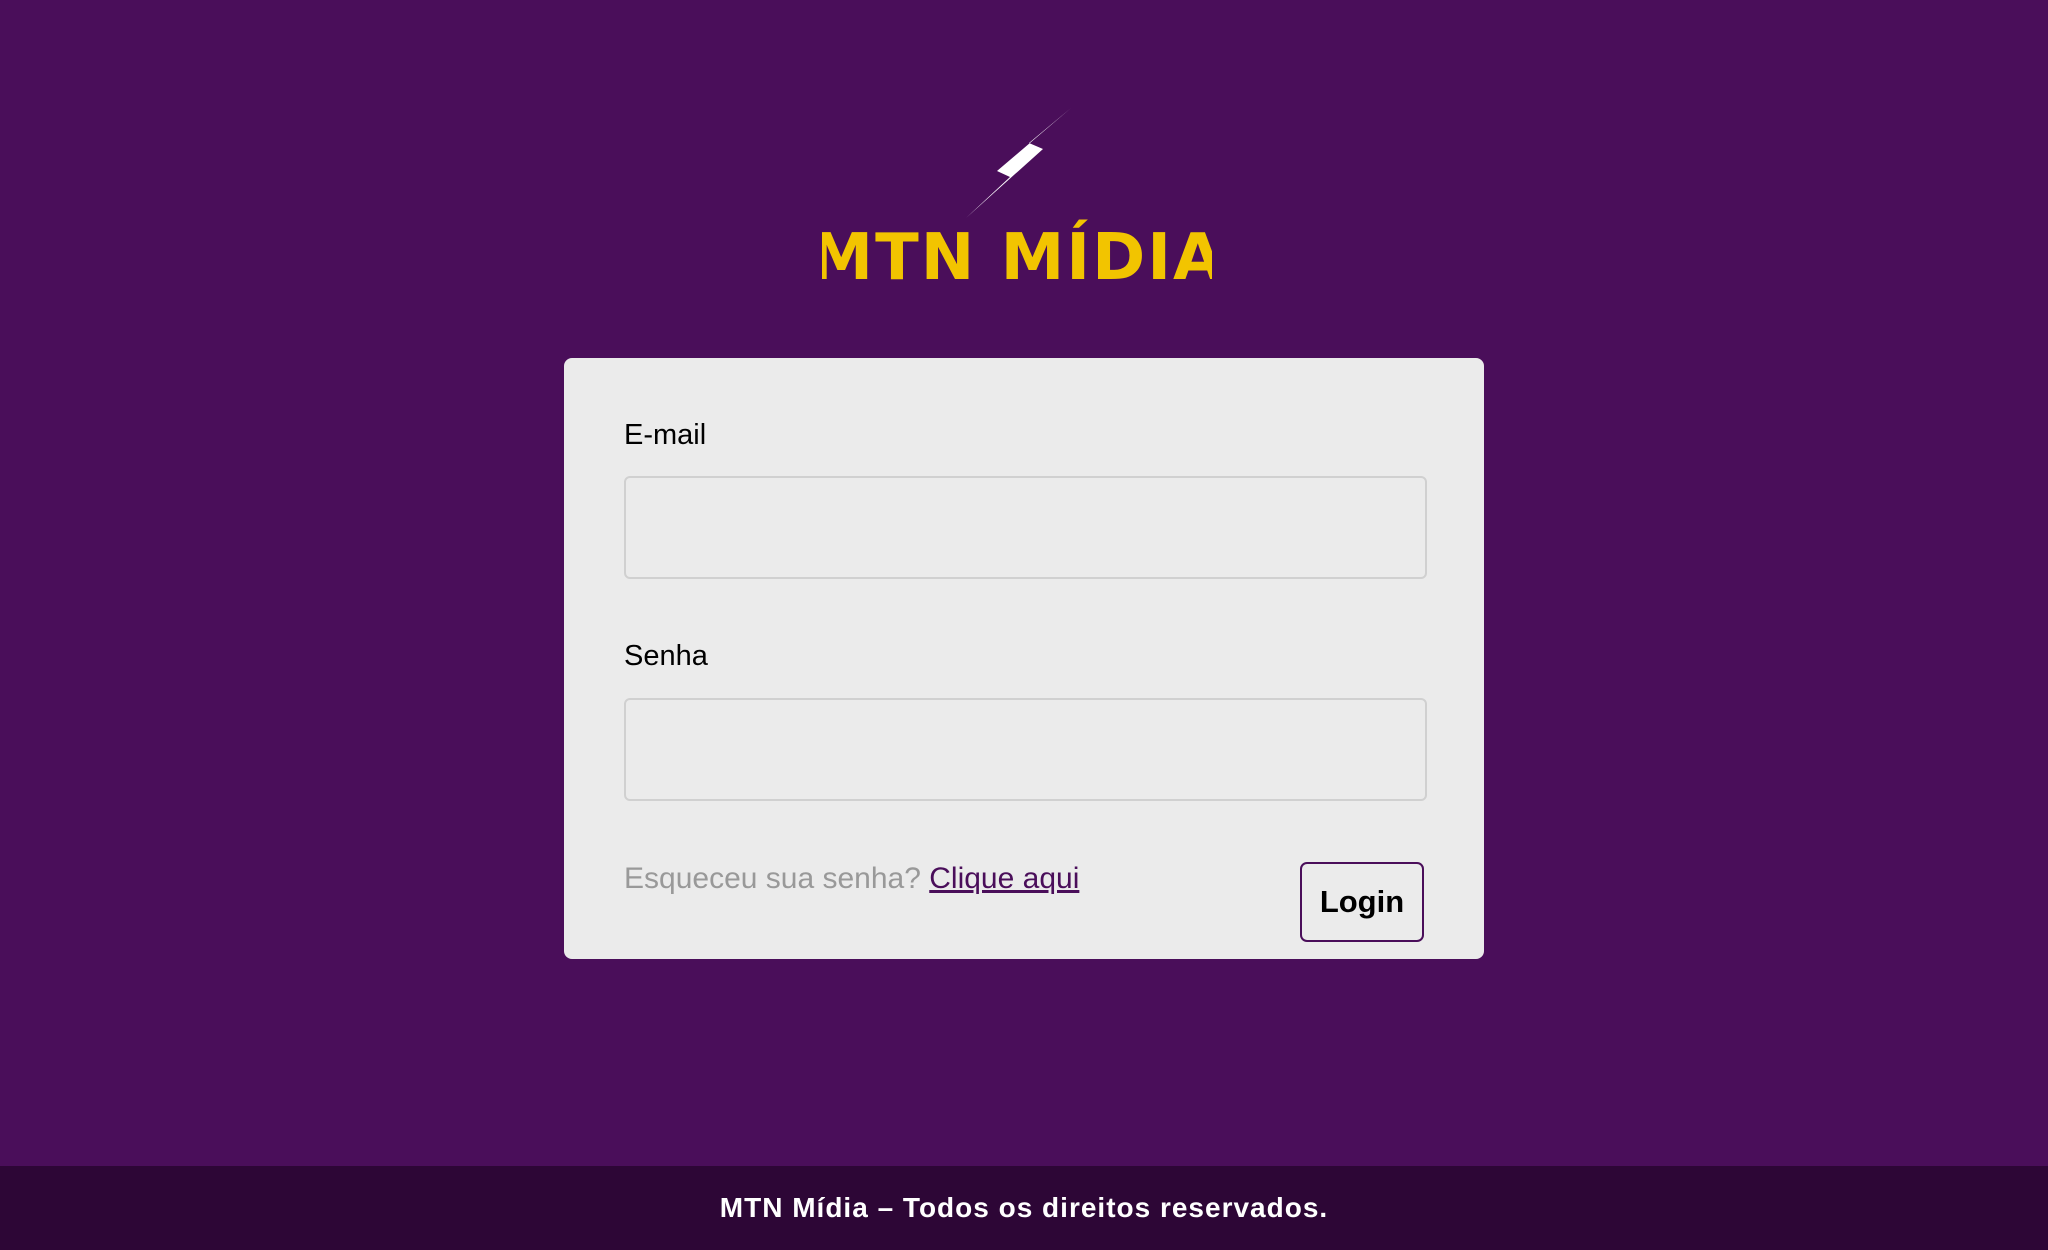  I want to click on forgot-password-link: Clique aqui, so click(1004, 878).